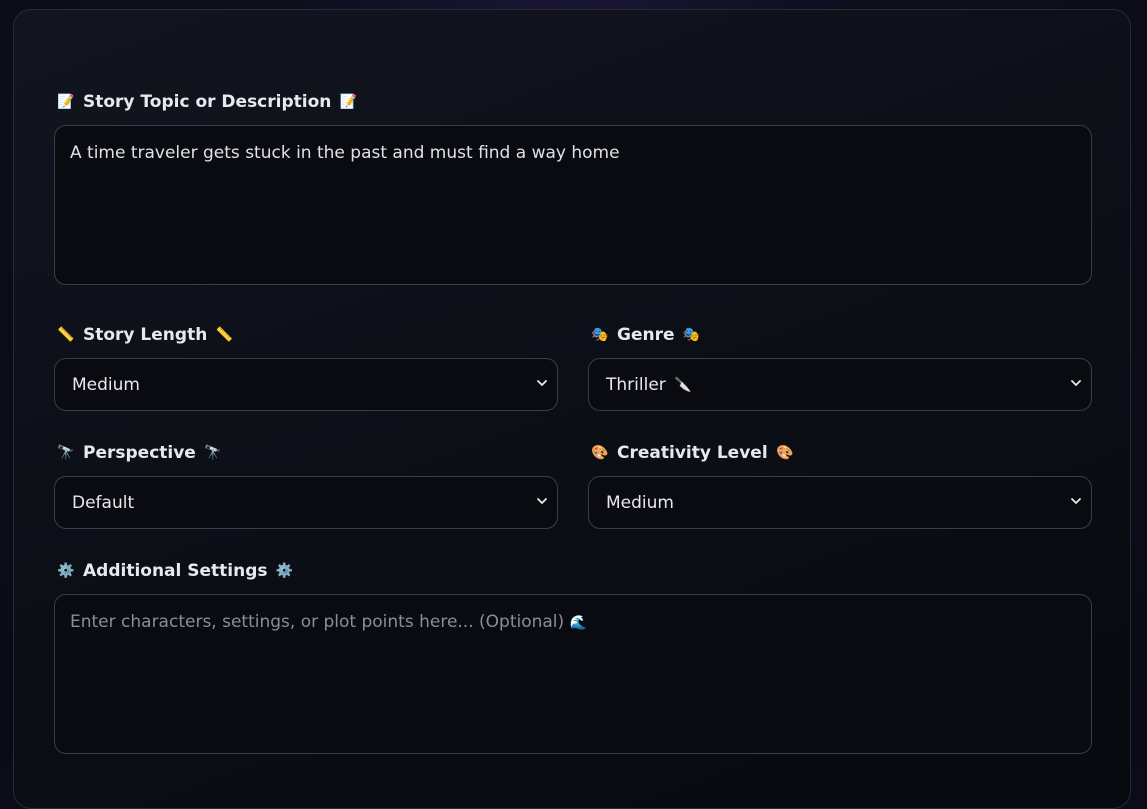  I want to click on wave-icon: 🌊, so click(578, 623).